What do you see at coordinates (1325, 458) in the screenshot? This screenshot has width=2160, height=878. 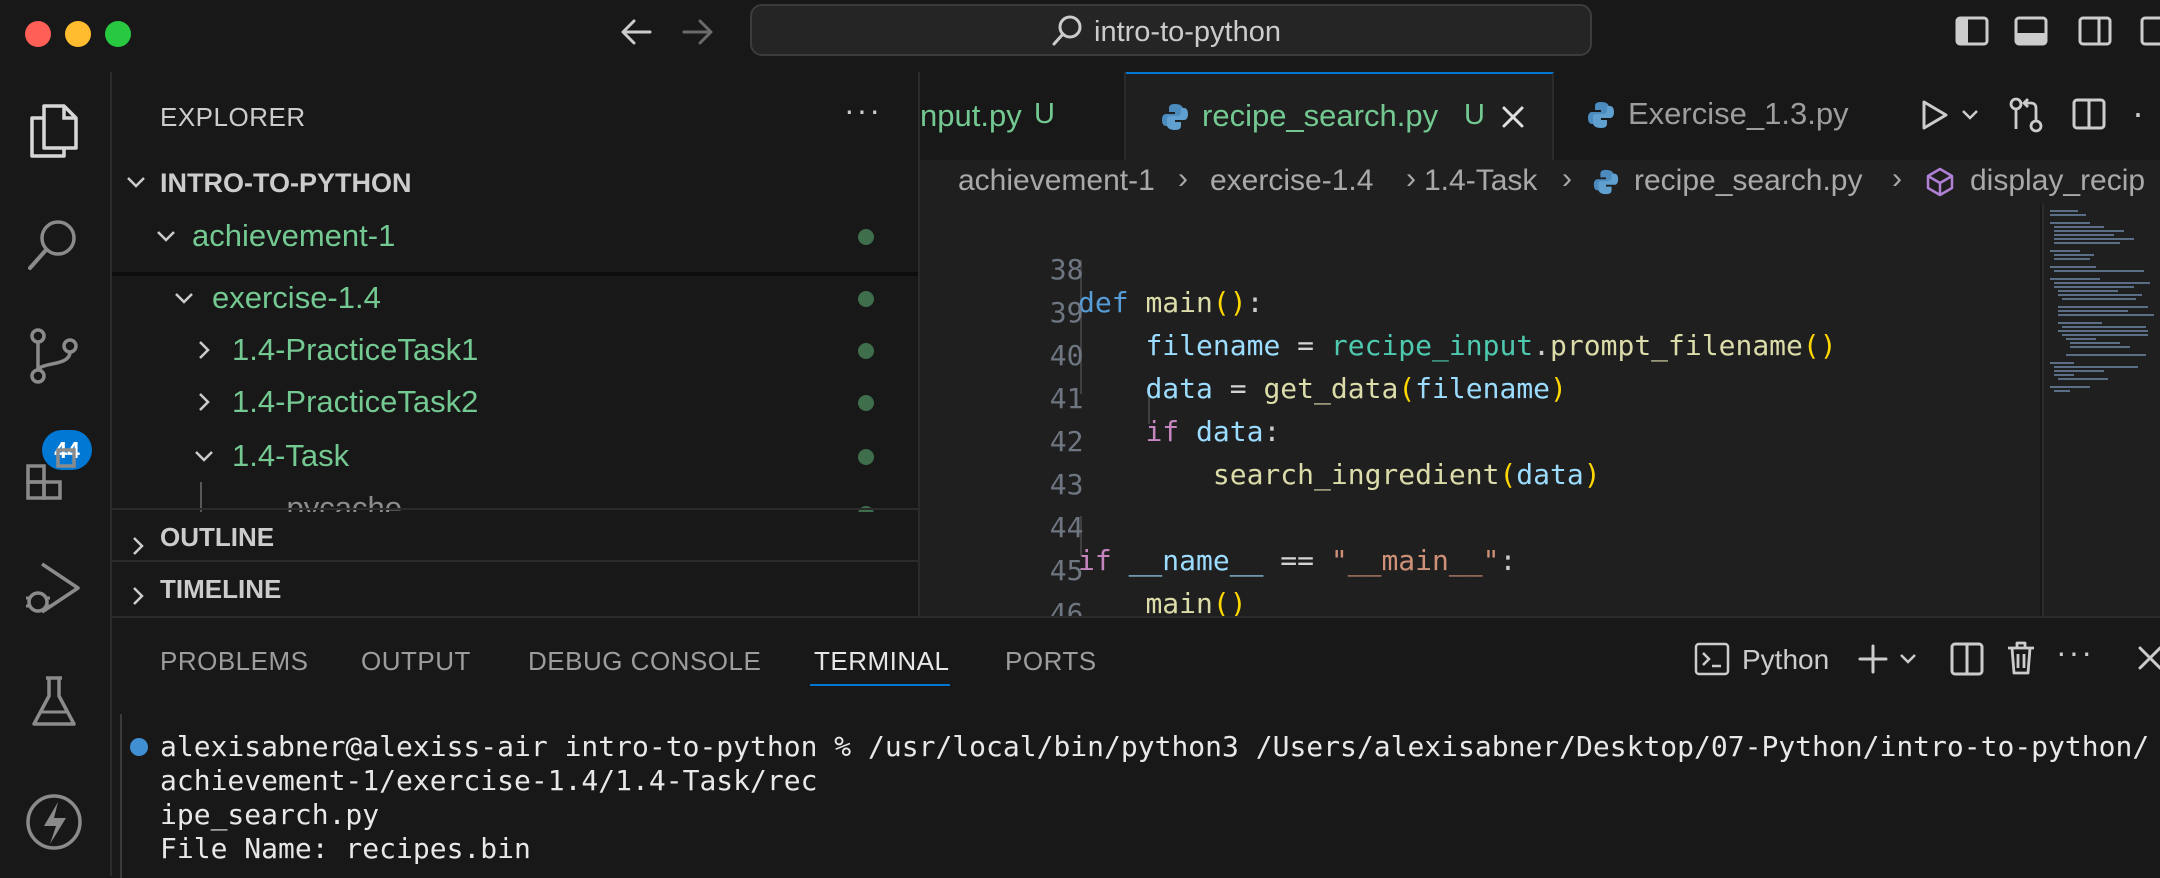 I see `code-line: 42 search_ingredient(data)` at bounding box center [1325, 458].